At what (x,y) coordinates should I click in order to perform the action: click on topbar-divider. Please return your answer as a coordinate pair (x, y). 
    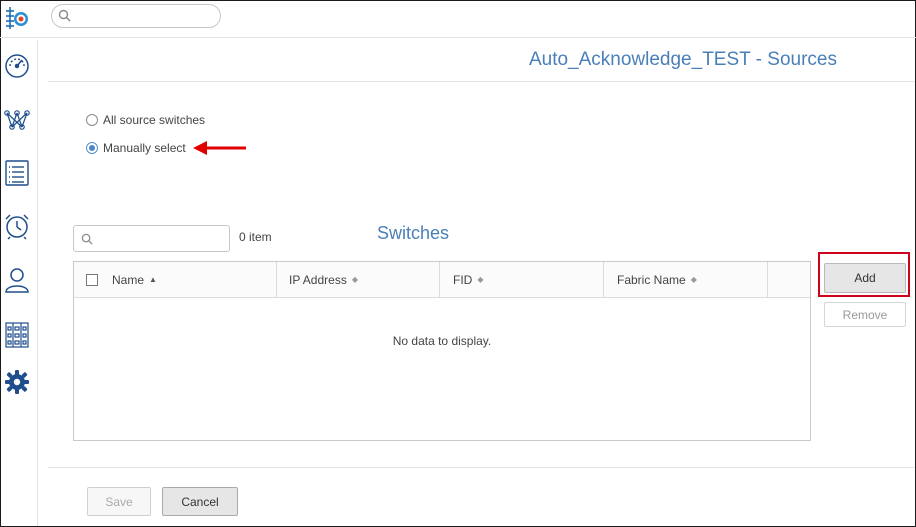
    Looking at the image, I should click on (458, 37).